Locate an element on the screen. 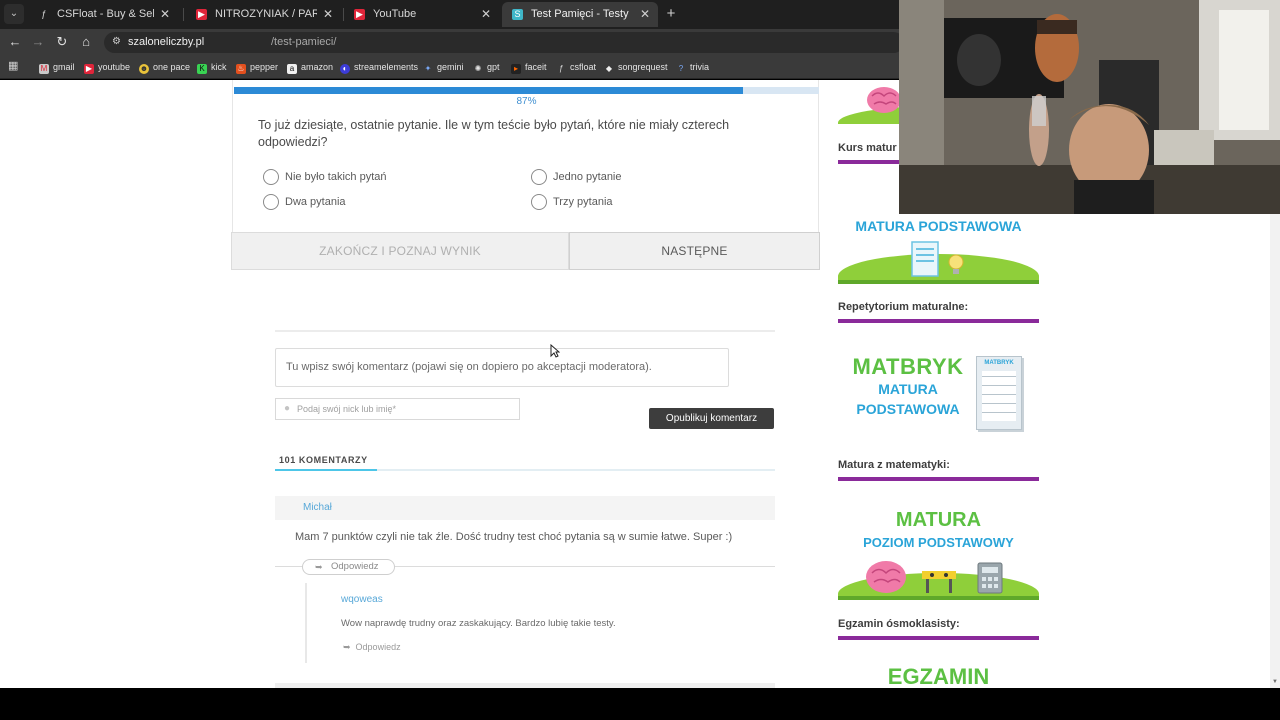 Image resolution: width=1280 pixels, height=720 pixels. site-info-icon: ⚙ is located at coordinates (118, 42).